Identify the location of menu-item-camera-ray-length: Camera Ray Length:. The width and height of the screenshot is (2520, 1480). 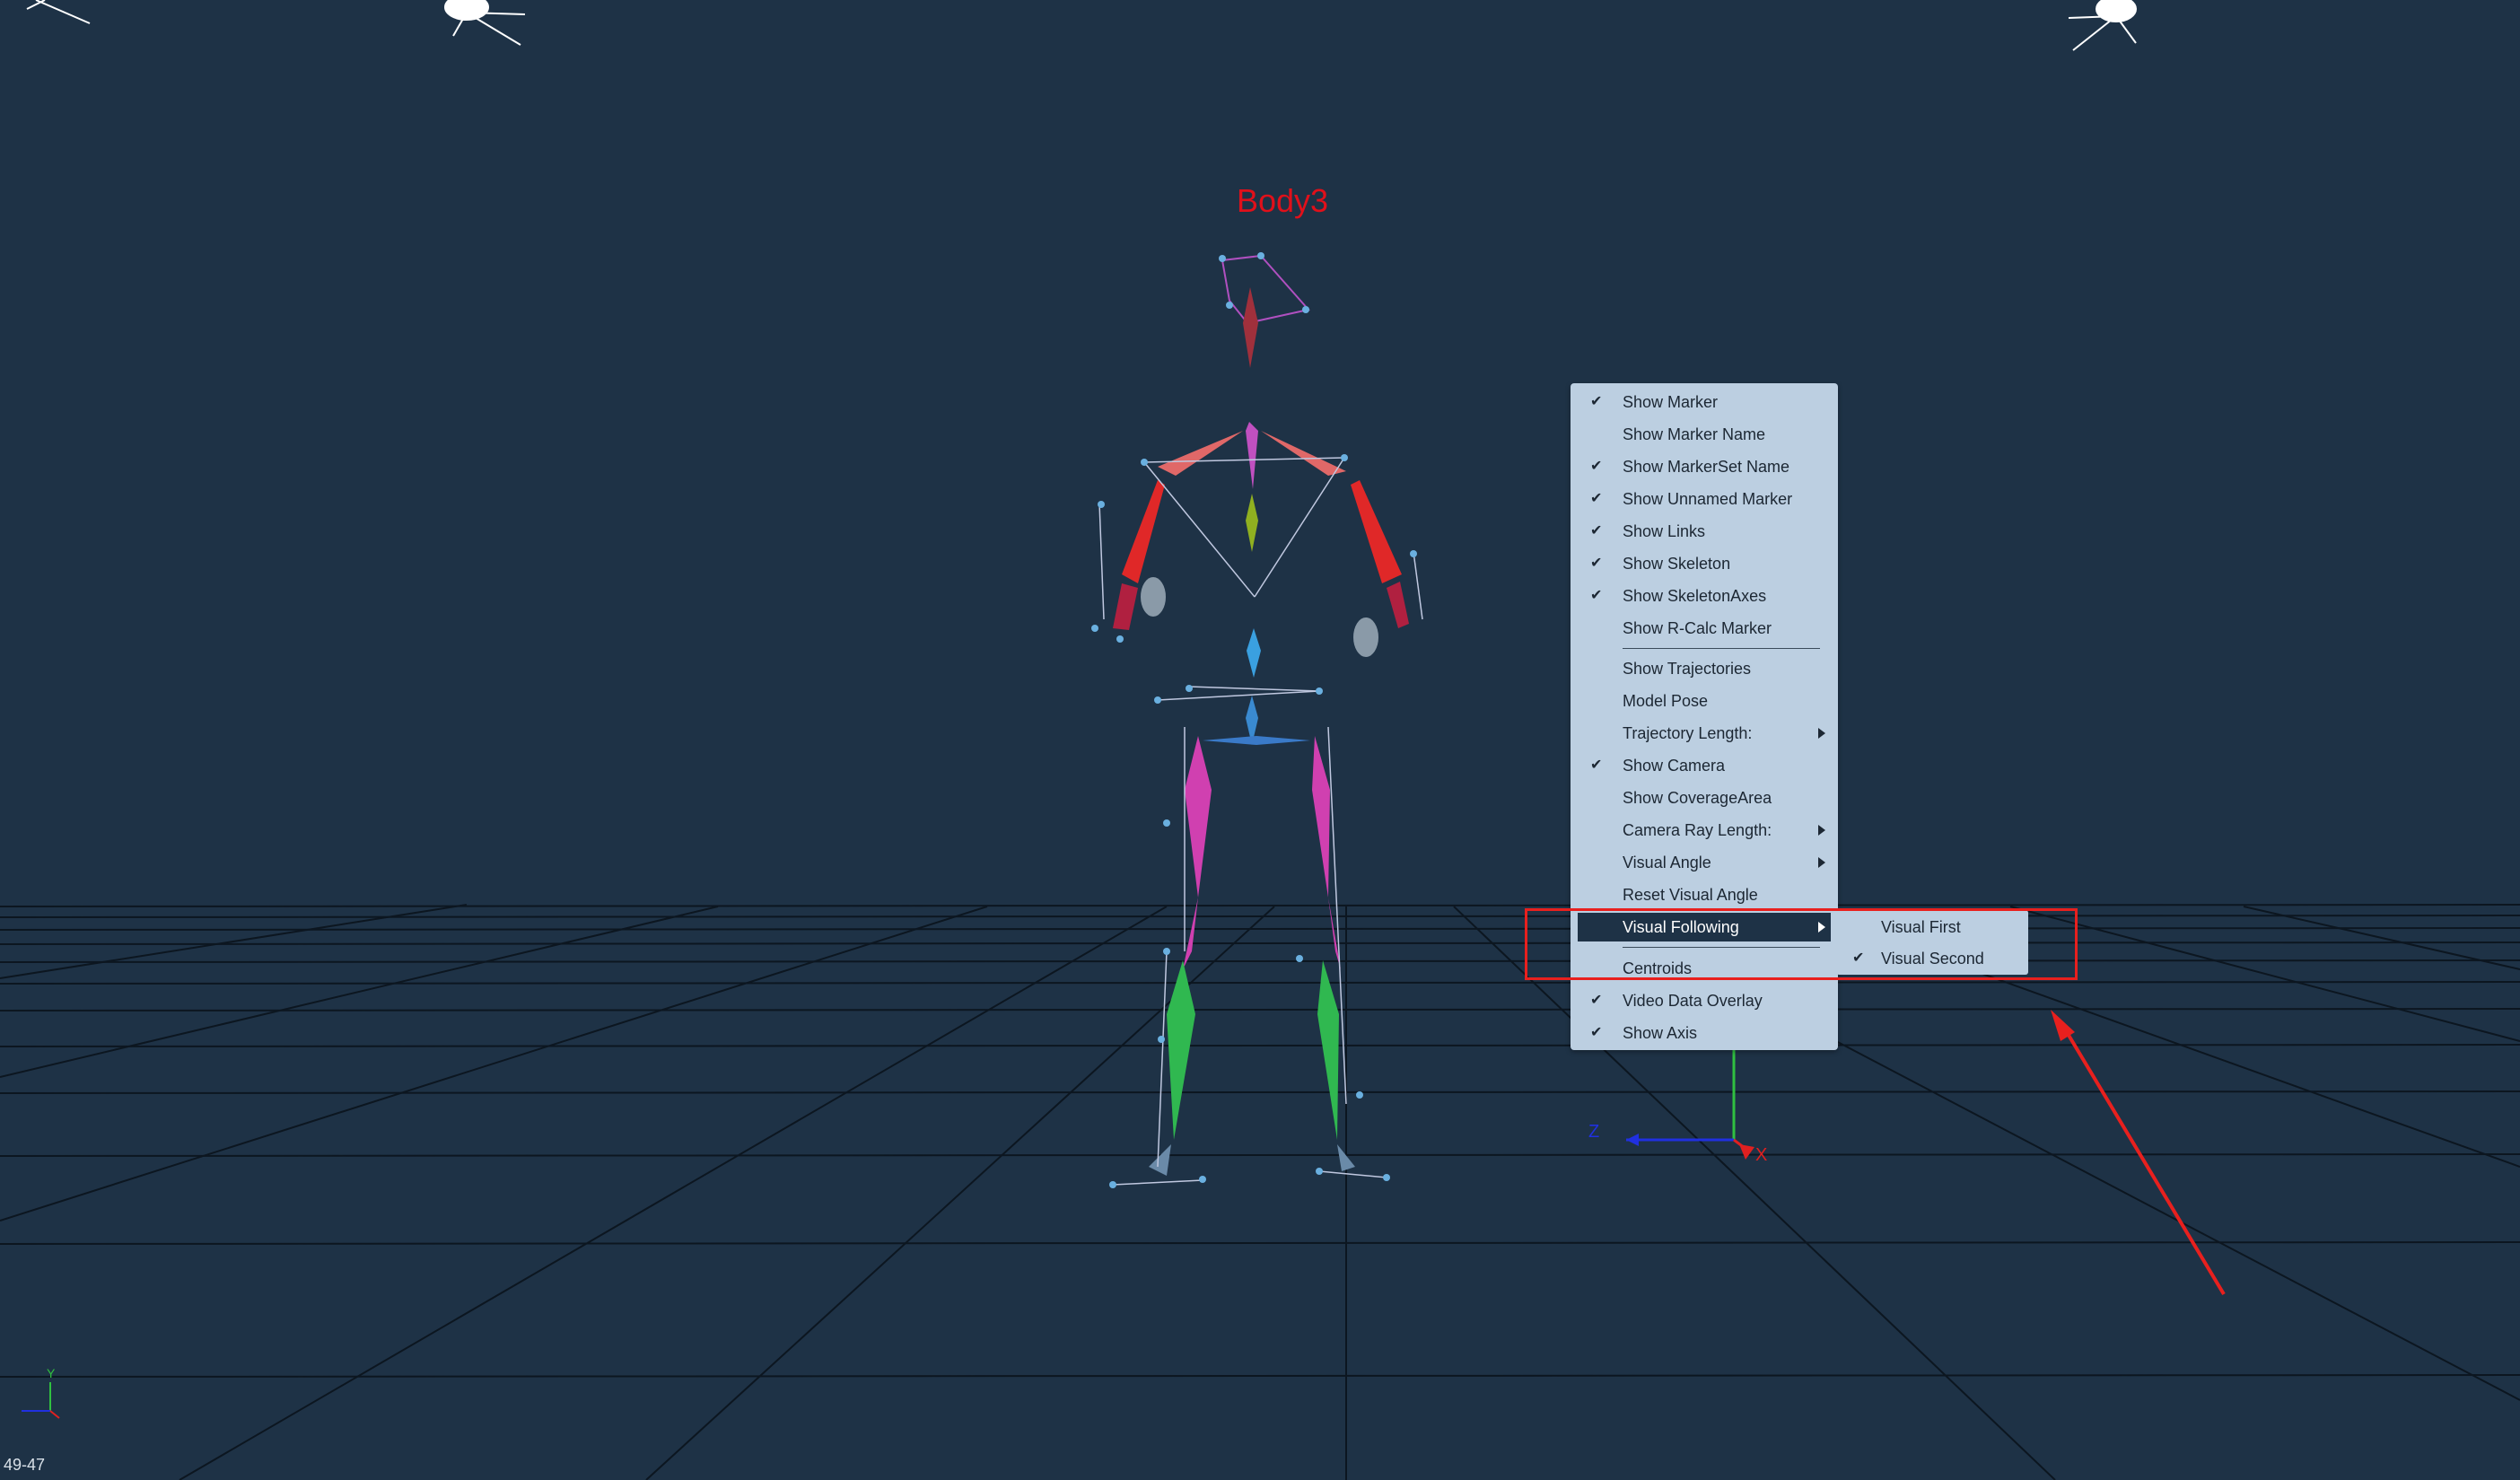
(1704, 831).